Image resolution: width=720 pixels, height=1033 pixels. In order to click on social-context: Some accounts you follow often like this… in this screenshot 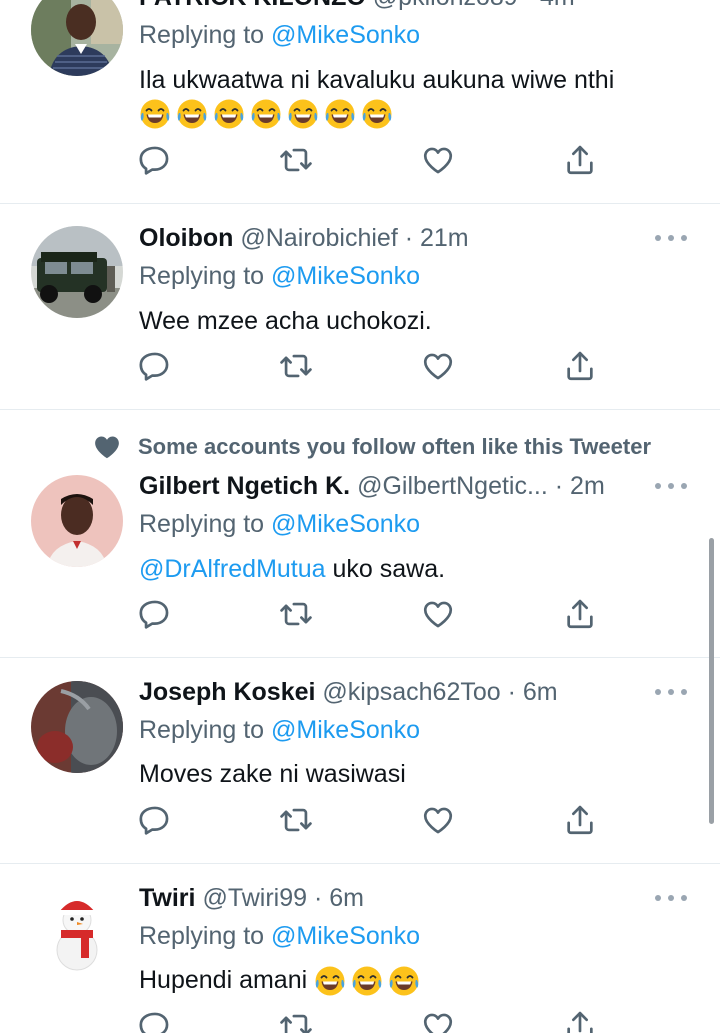, I will do `click(371, 447)`.